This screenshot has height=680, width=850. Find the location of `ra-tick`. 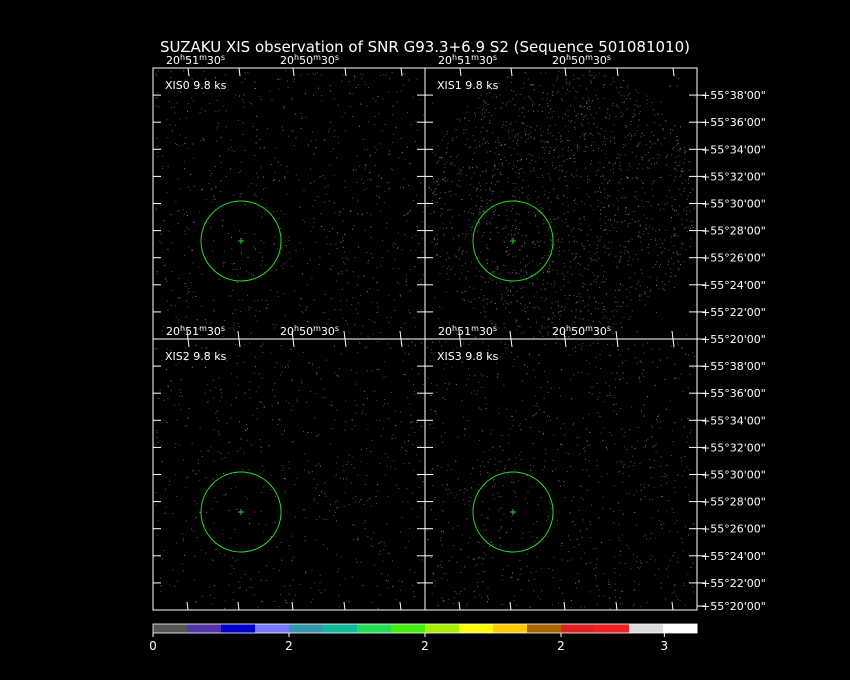

ra-tick is located at coordinates (292, 606).